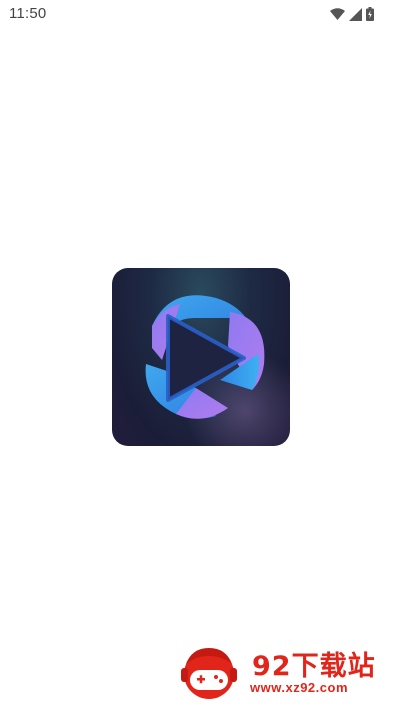 This screenshot has height=715, width=402. What do you see at coordinates (28, 13) in the screenshot?
I see `status-time: 11:50` at bounding box center [28, 13].